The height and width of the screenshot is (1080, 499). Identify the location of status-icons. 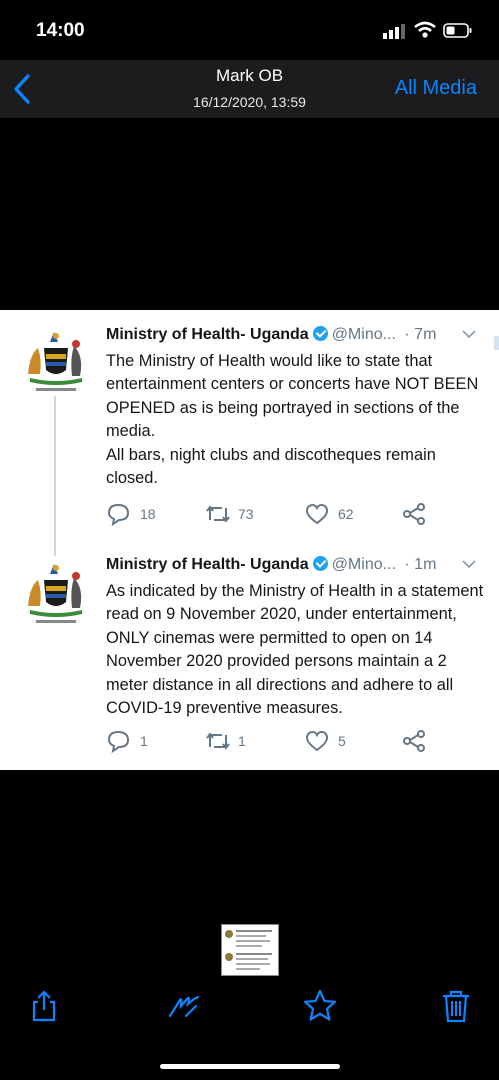
(428, 31).